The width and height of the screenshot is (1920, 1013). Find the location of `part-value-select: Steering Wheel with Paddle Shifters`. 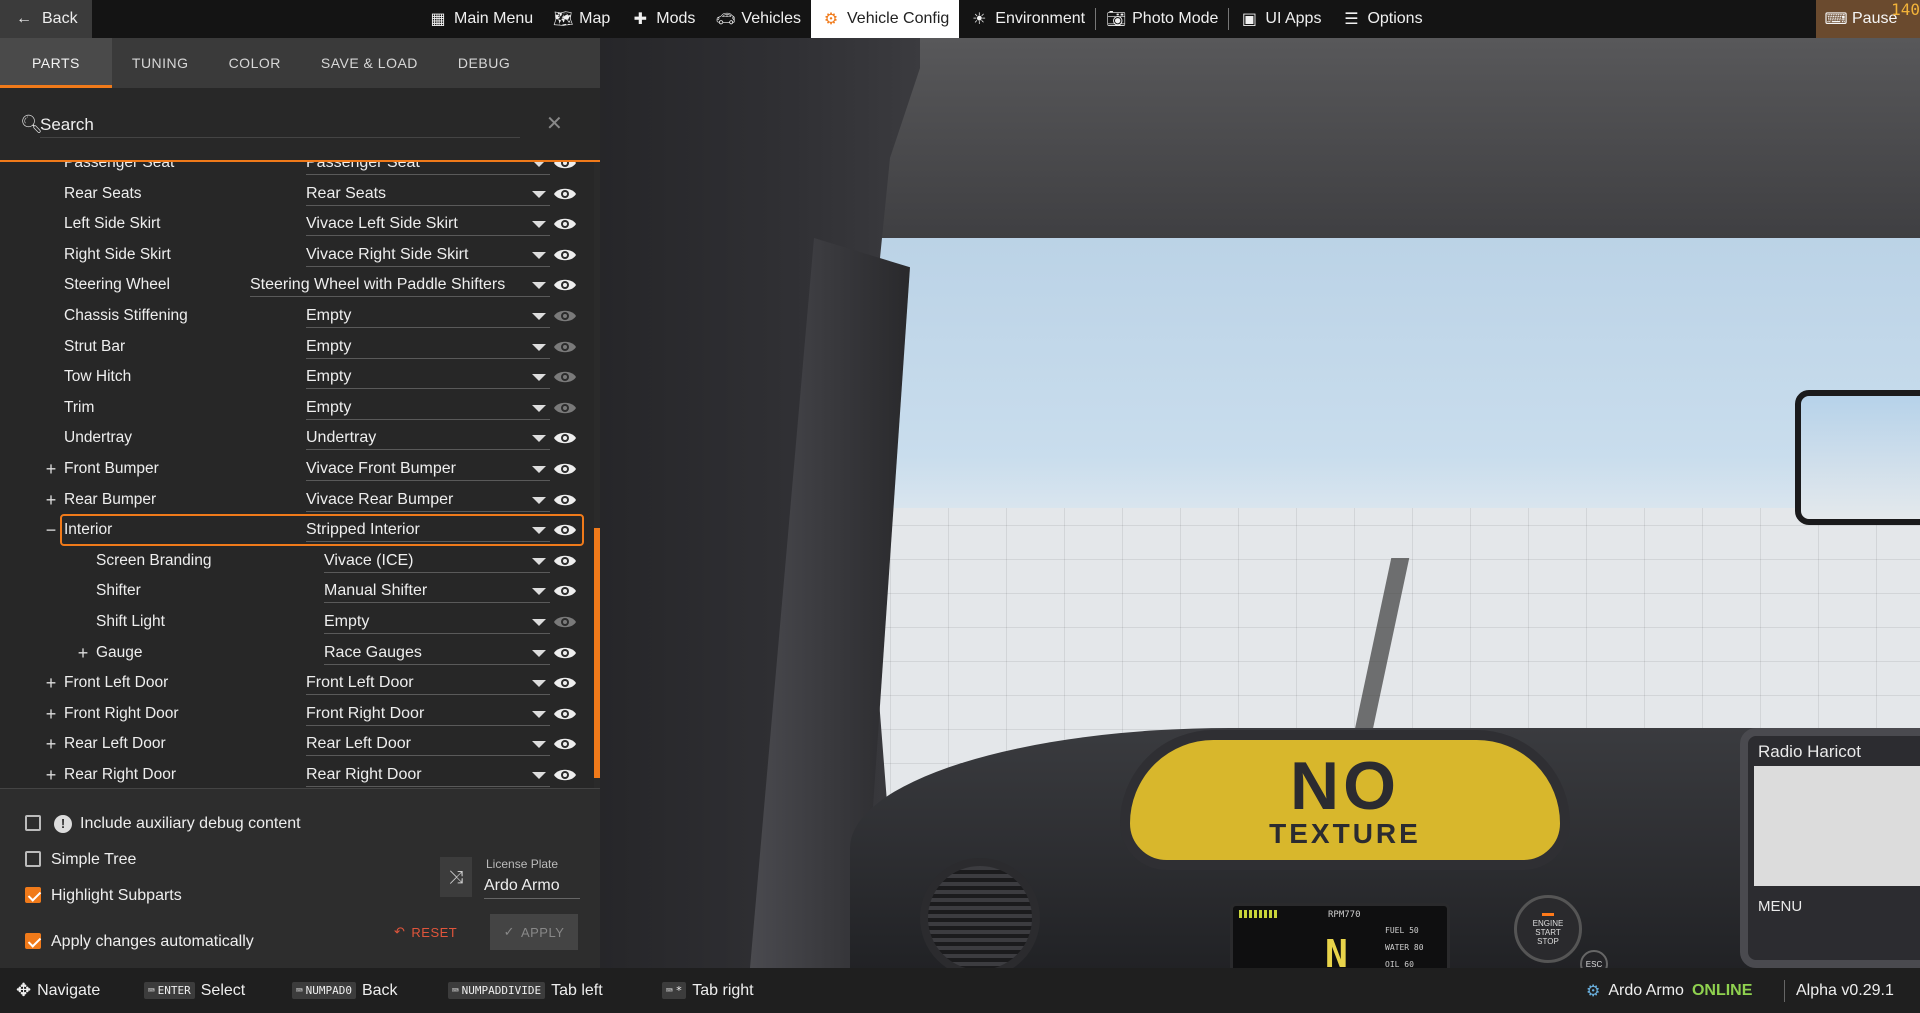

part-value-select: Steering Wheel with Paddle Shifters is located at coordinates (400, 285).